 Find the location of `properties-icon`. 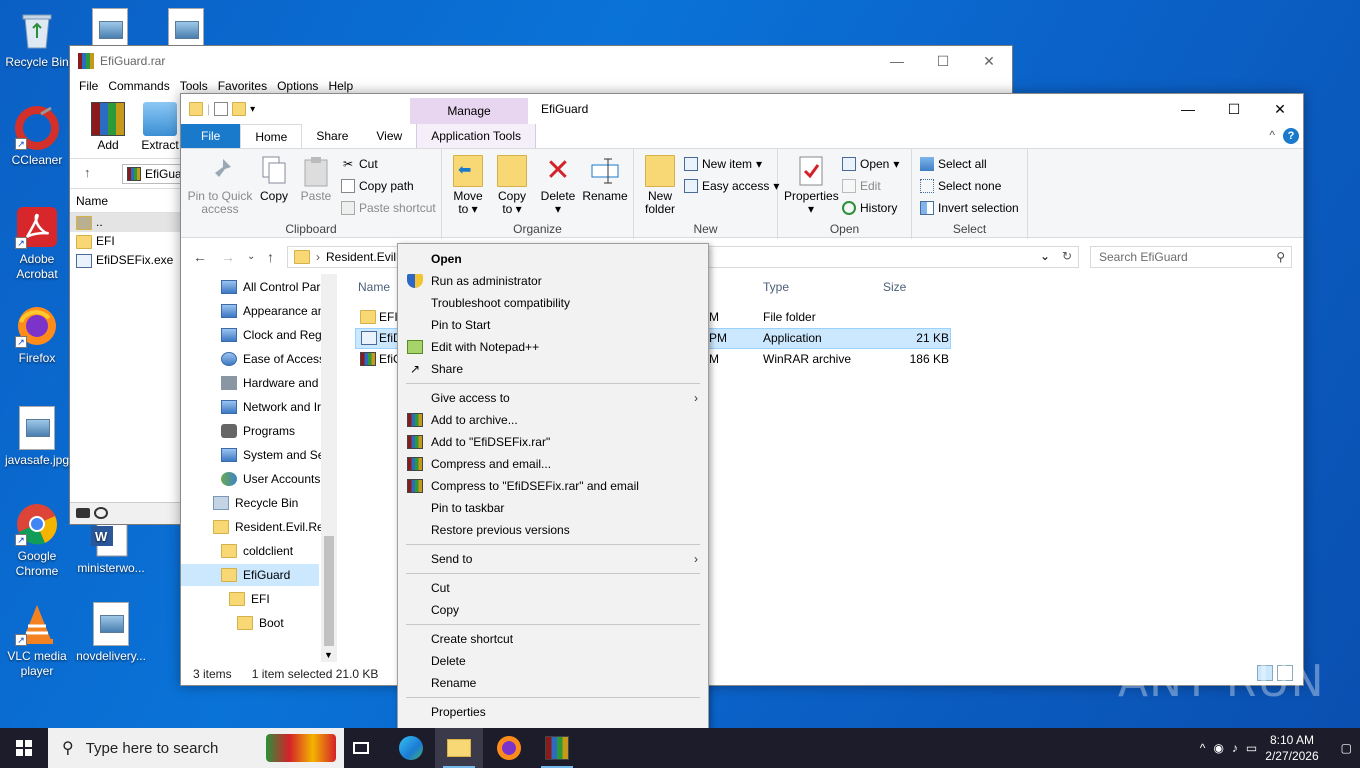

properties-icon is located at coordinates (221, 109).